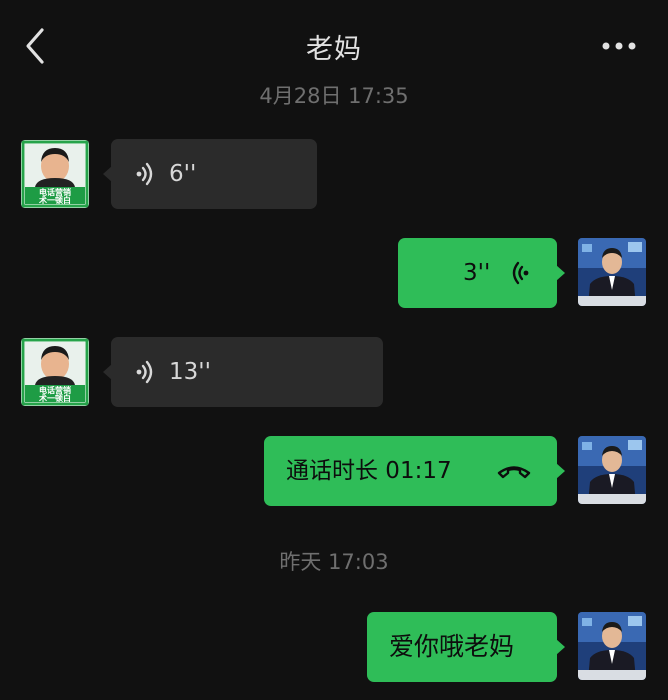 This screenshot has height=700, width=668. What do you see at coordinates (452, 646) in the screenshot?
I see `message-text: 爱你哦老妈` at bounding box center [452, 646].